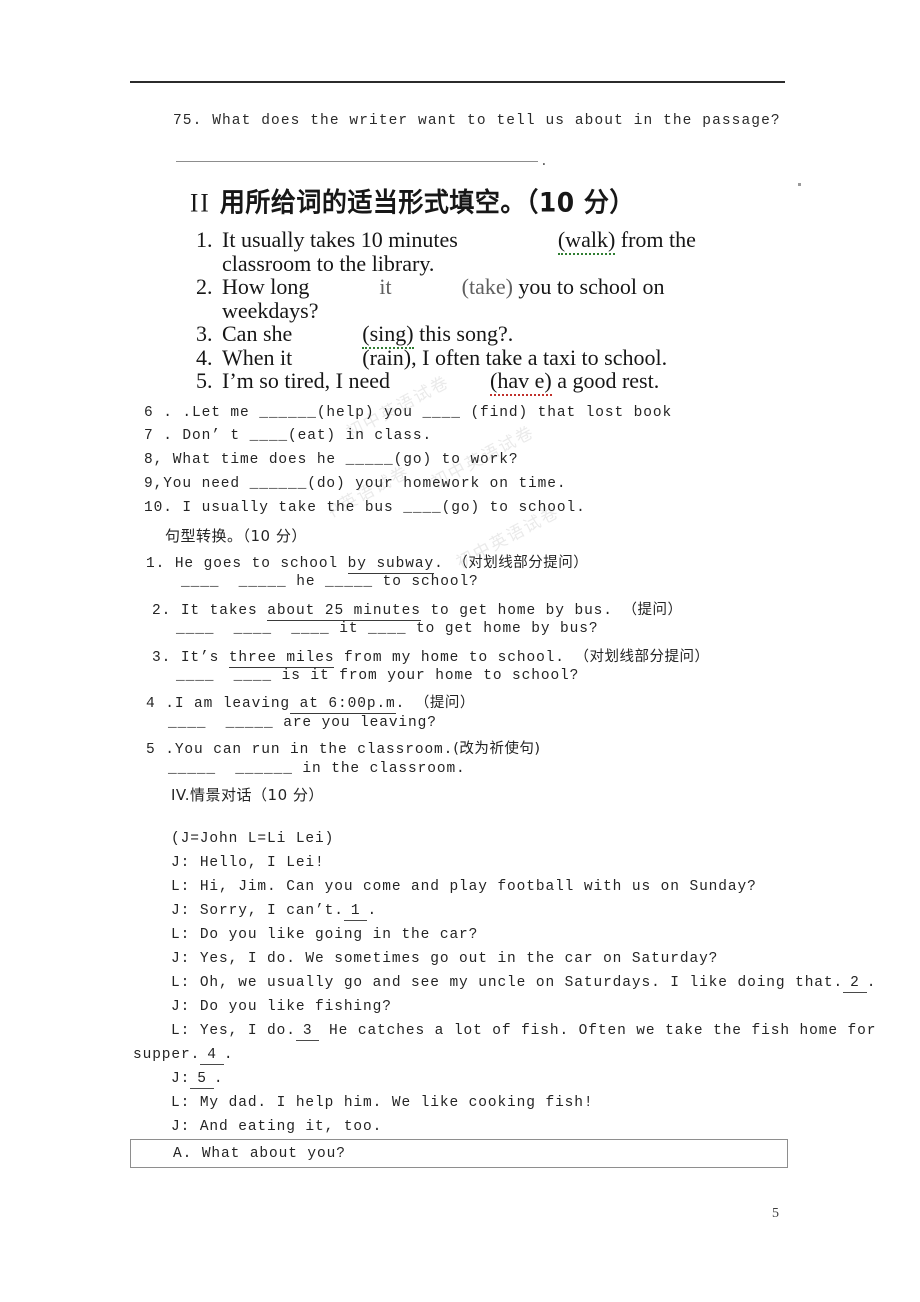 The height and width of the screenshot is (1302, 920). I want to click on item-text-before: It usually takes 10 minutes, so click(340, 239).